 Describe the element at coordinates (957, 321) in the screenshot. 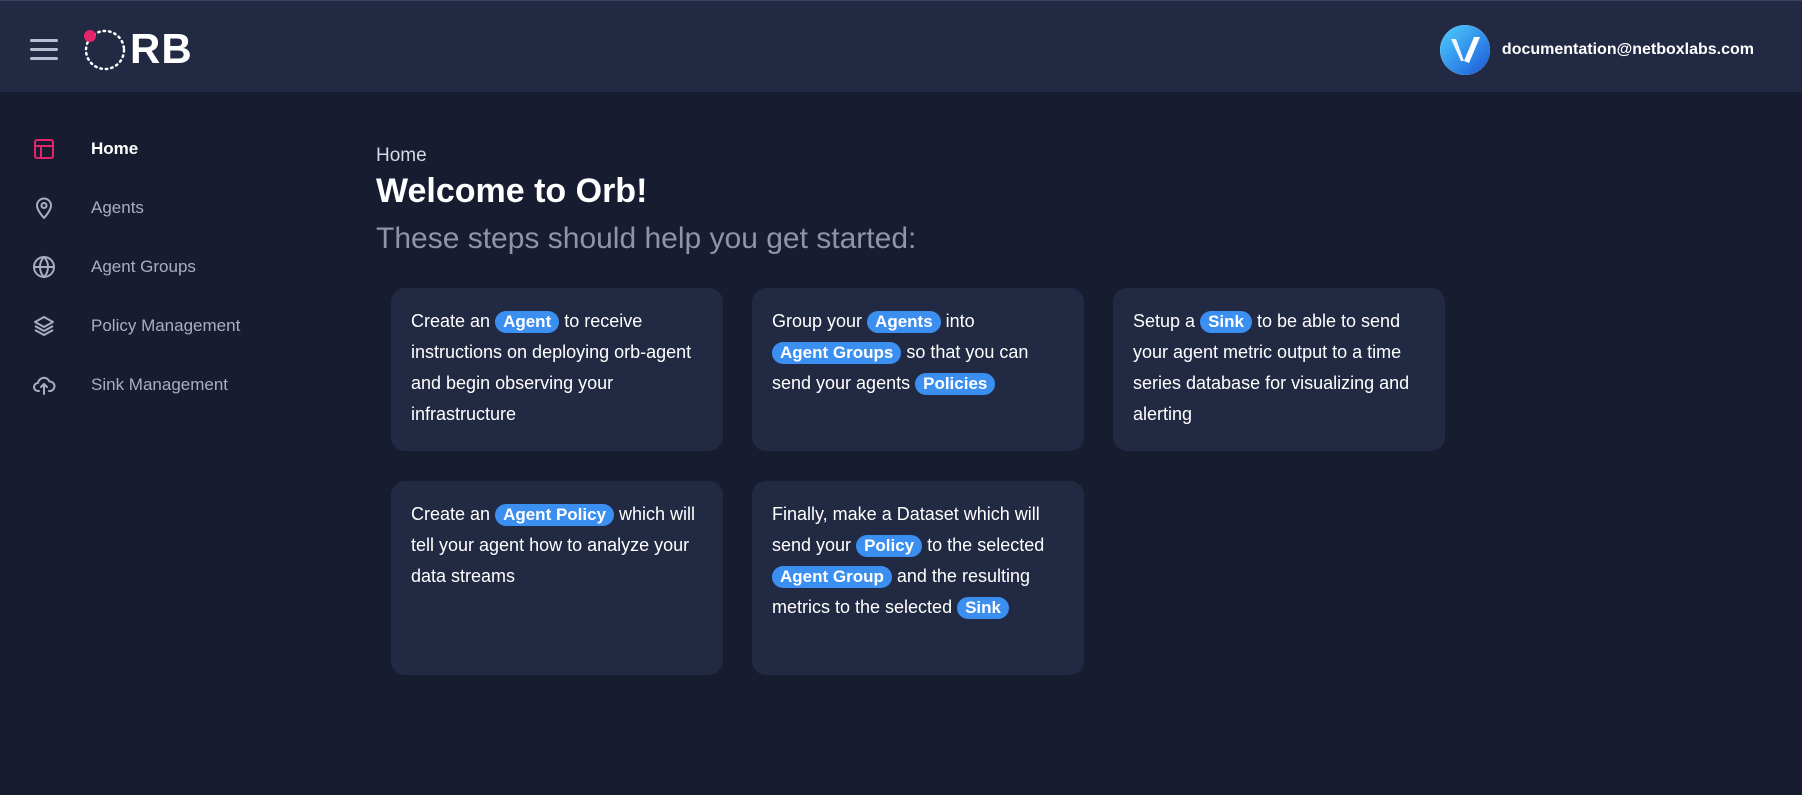

I see `card-text: into` at that location.